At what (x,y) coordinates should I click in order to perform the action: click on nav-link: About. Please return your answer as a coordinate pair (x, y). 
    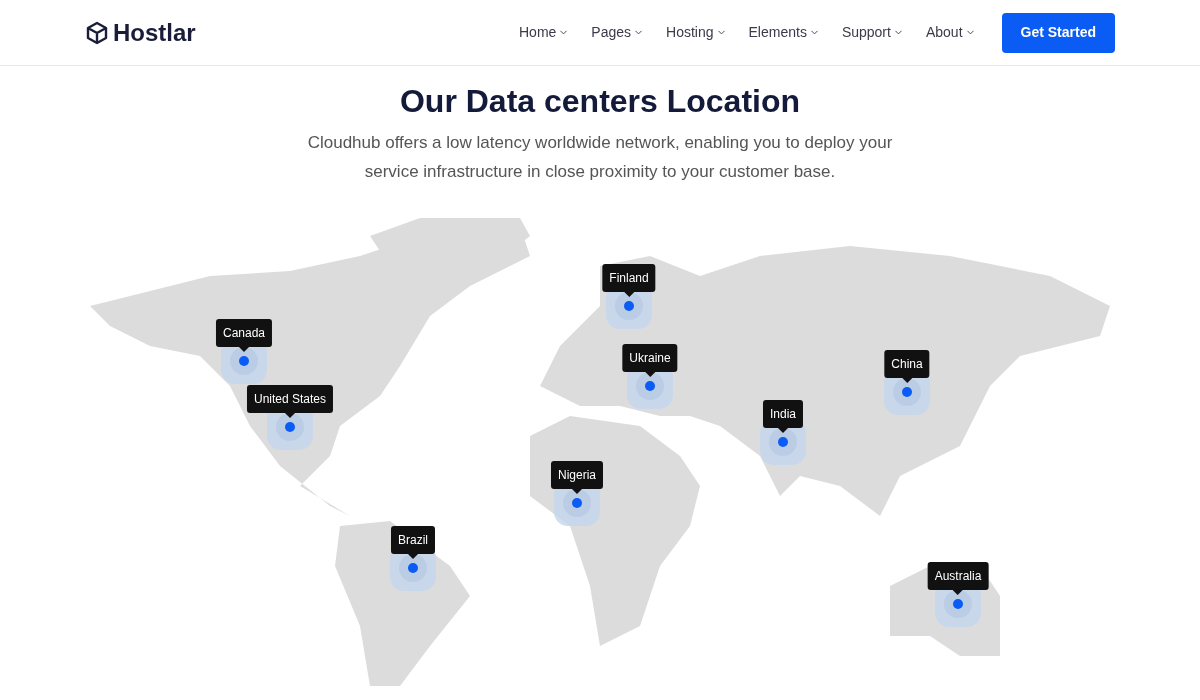
    Looking at the image, I should click on (950, 32).